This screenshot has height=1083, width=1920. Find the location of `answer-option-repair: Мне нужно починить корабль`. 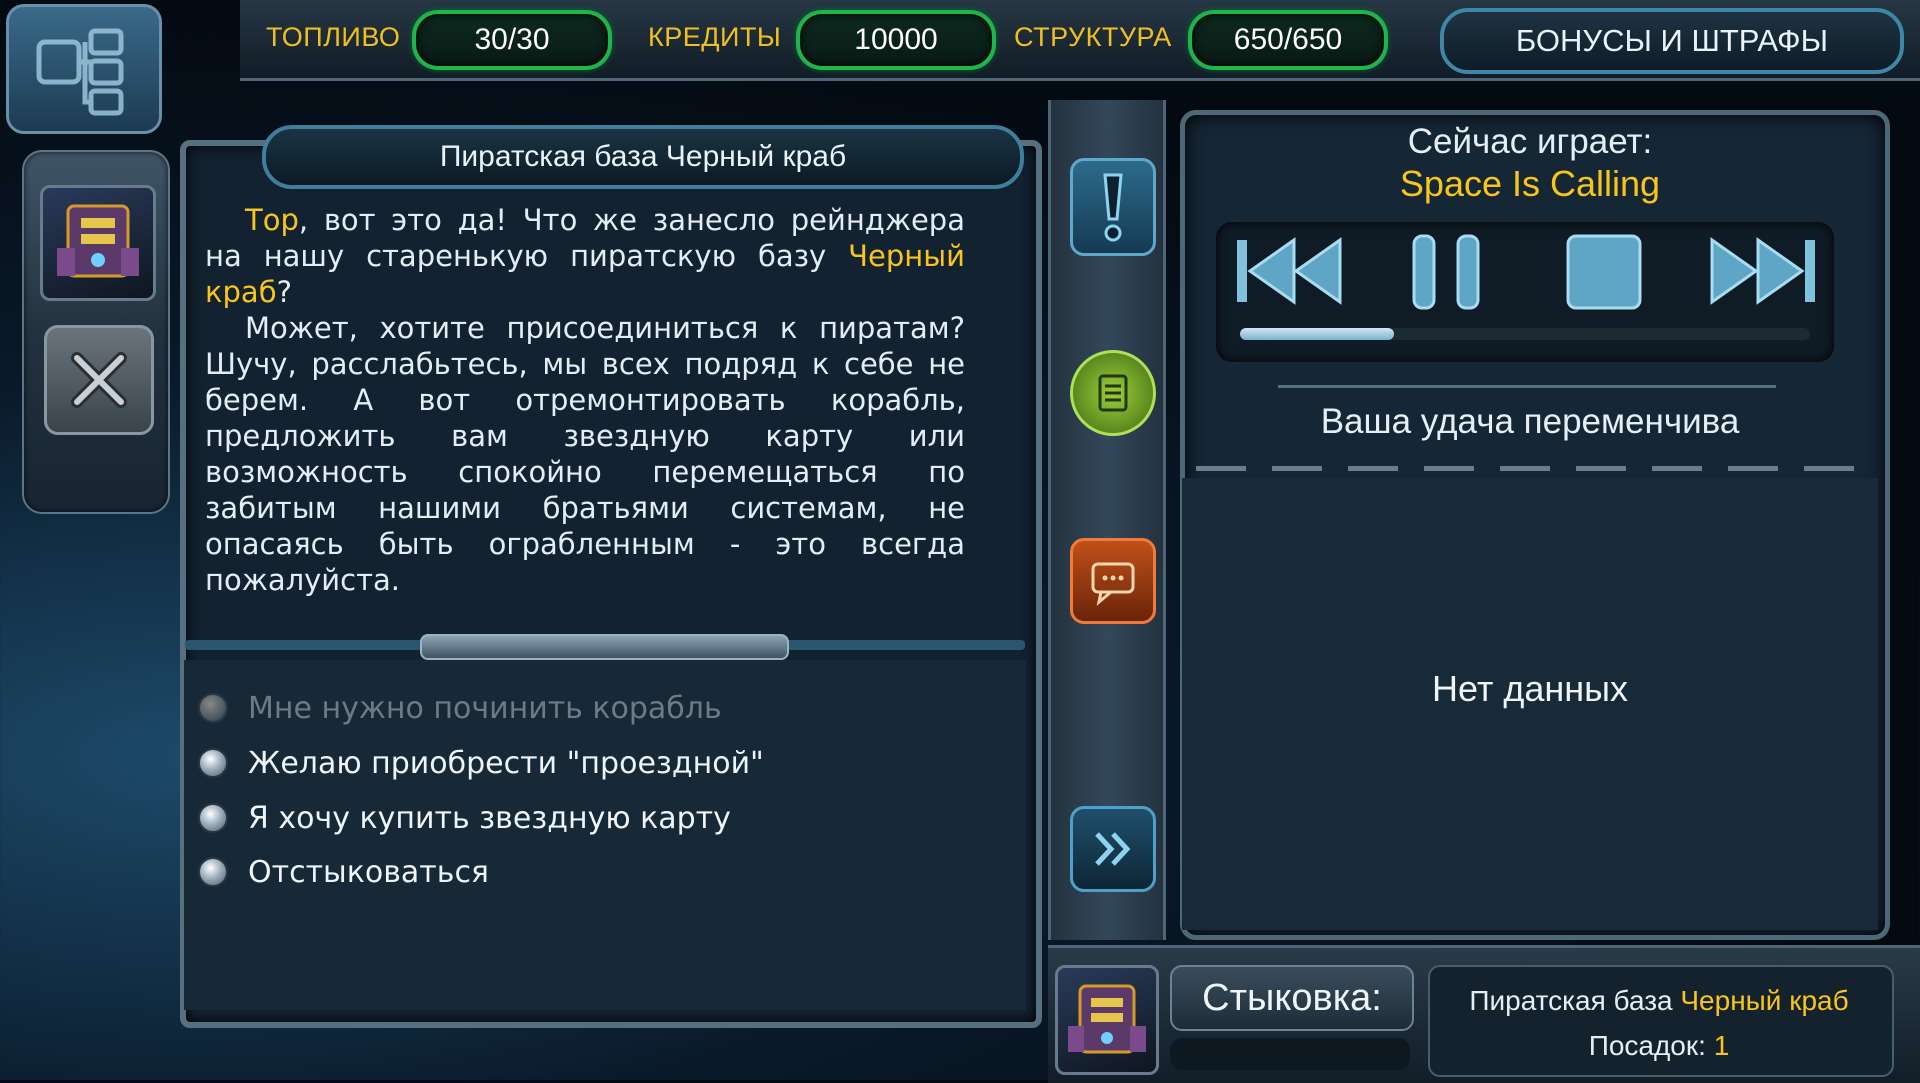

answer-option-repair: Мне нужно починить корабль is located at coordinates (460, 708).